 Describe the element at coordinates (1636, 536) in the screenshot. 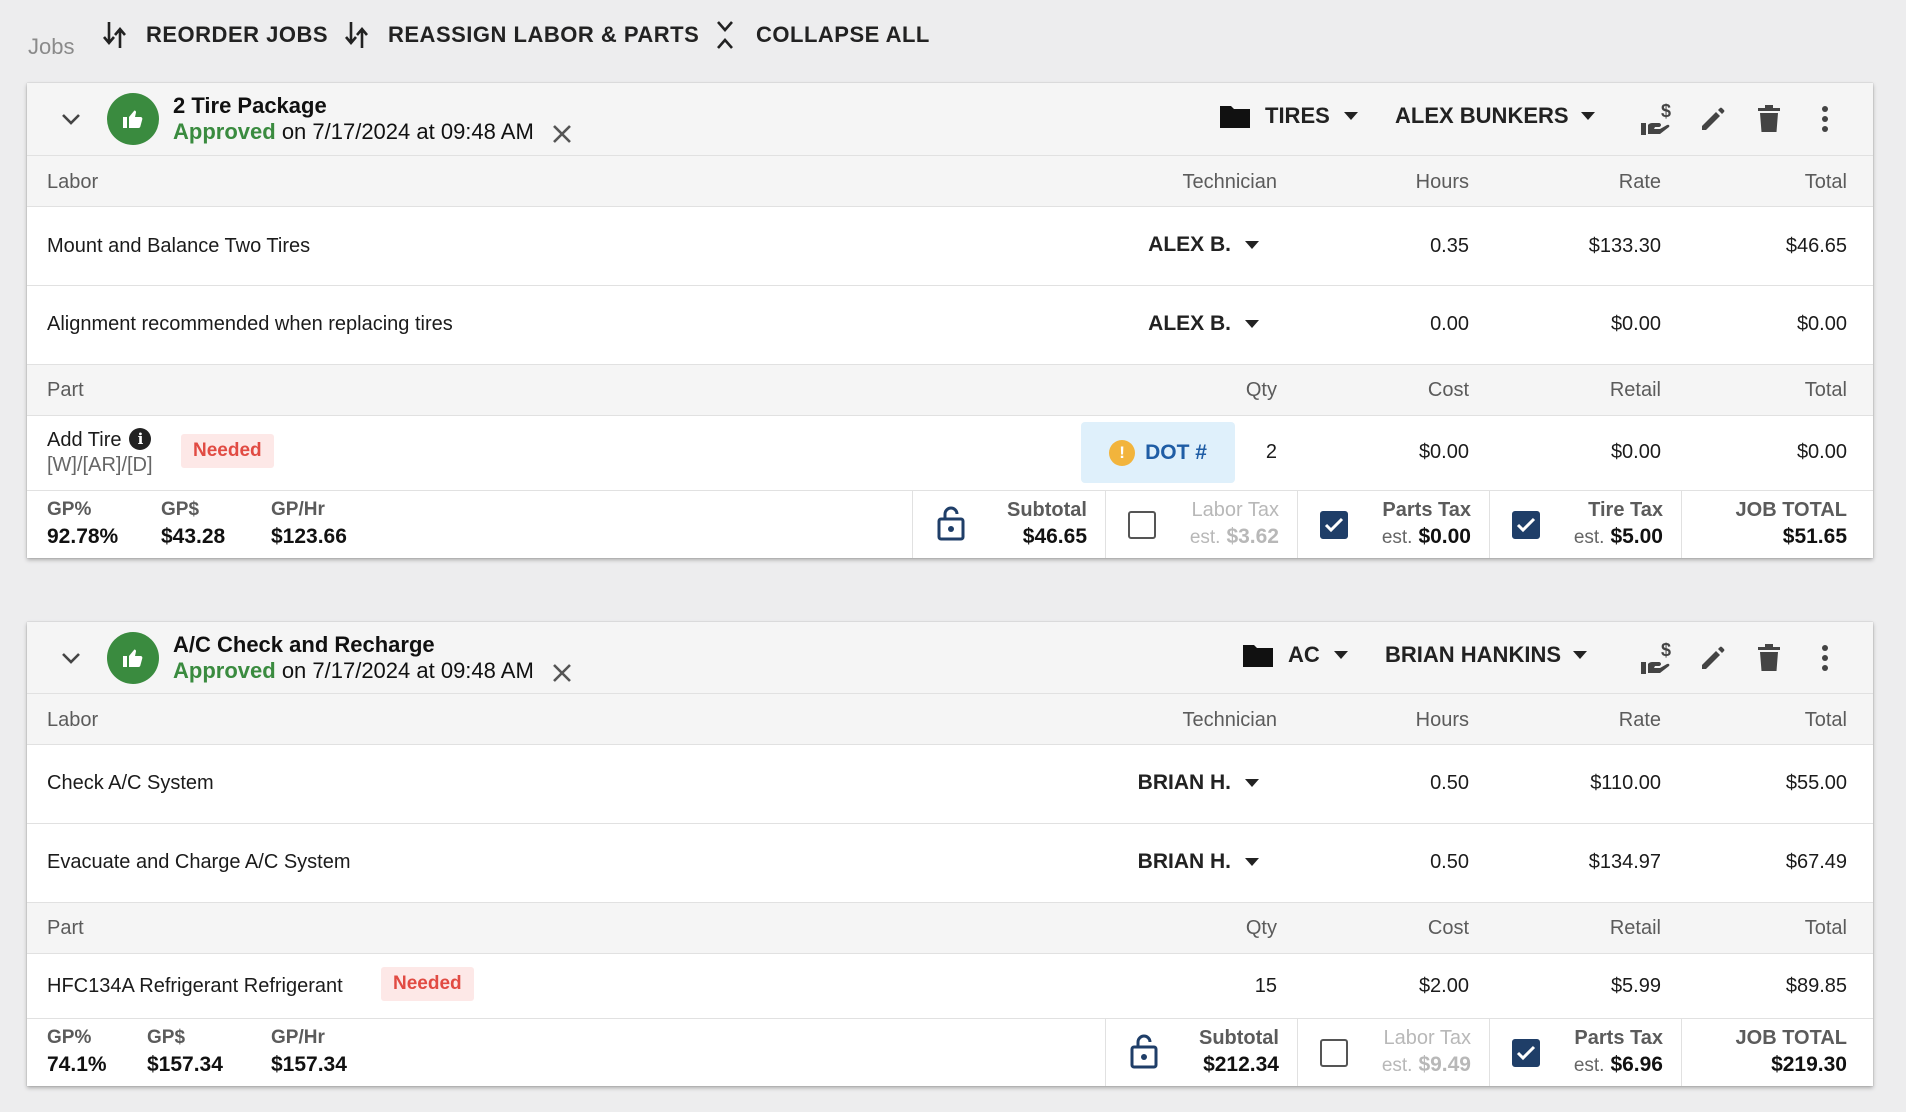

I see `tire-tax-amount: $5.00` at that location.